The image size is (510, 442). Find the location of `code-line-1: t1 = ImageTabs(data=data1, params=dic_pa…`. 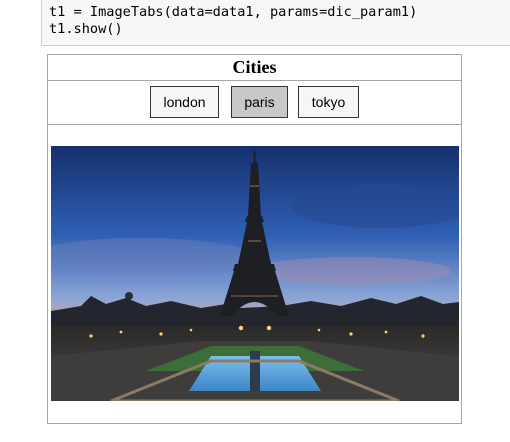

code-line-1: t1 = ImageTabs(data=data1, params=dic_pa… is located at coordinates (233, 12).